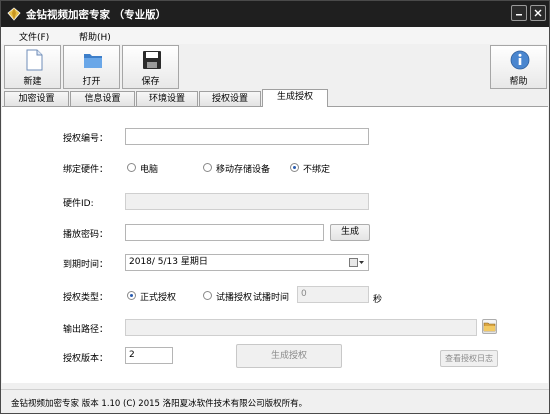 This screenshot has height=414, width=550. What do you see at coordinates (36, 98) in the screenshot?
I see `tab-encrypt-settings: 加密设置` at bounding box center [36, 98].